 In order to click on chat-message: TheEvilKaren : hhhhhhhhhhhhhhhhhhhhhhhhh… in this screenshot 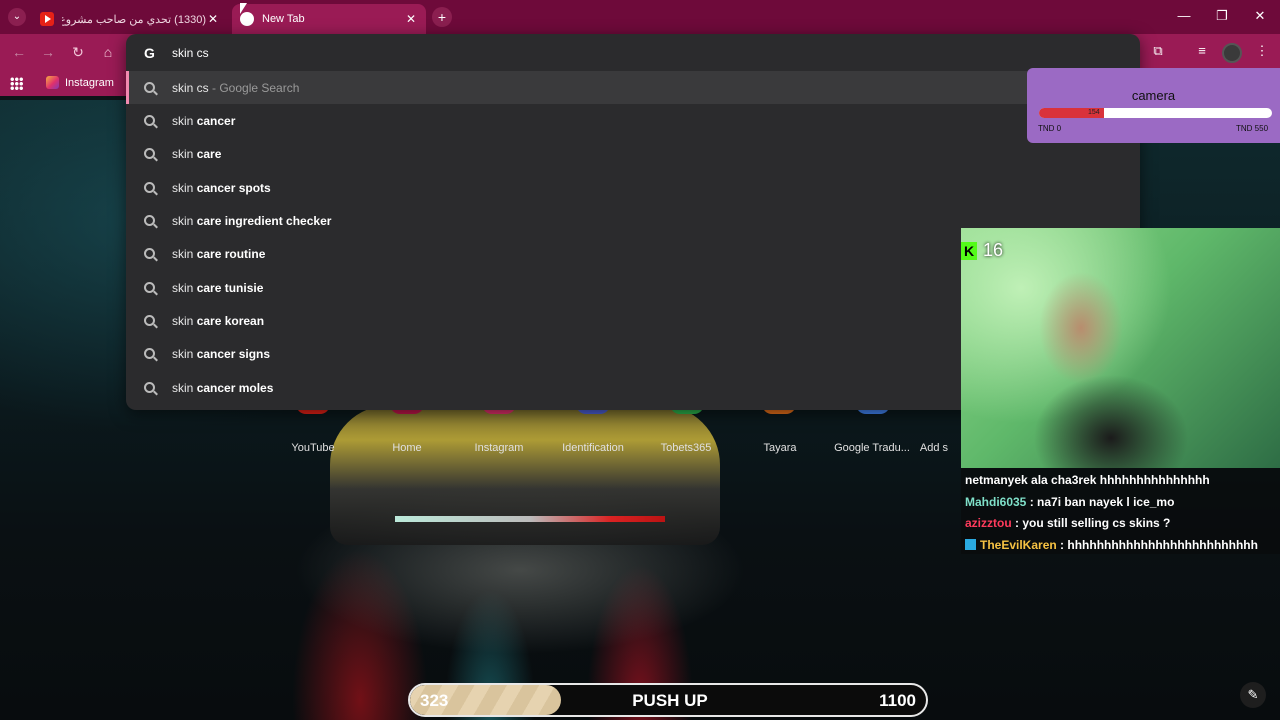, I will do `click(1111, 545)`.